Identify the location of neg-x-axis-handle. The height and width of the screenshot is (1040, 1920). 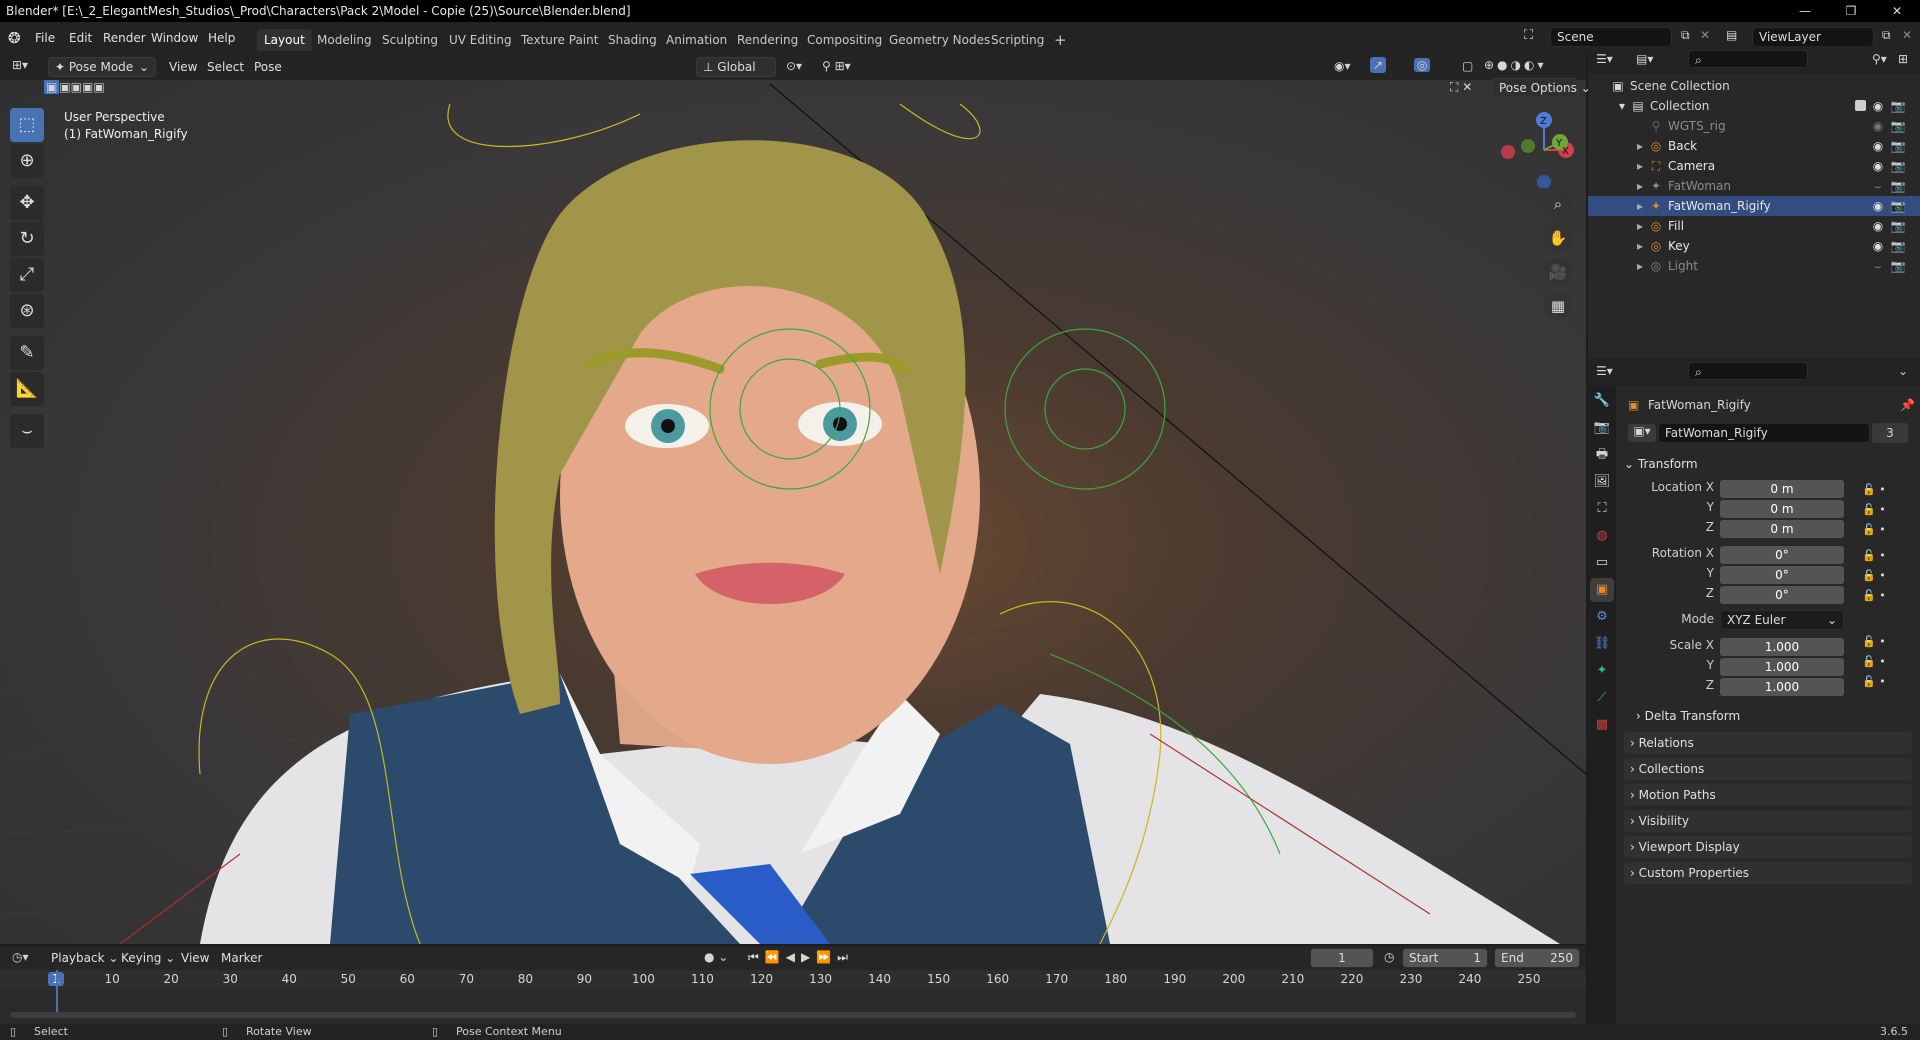
(1508, 152).